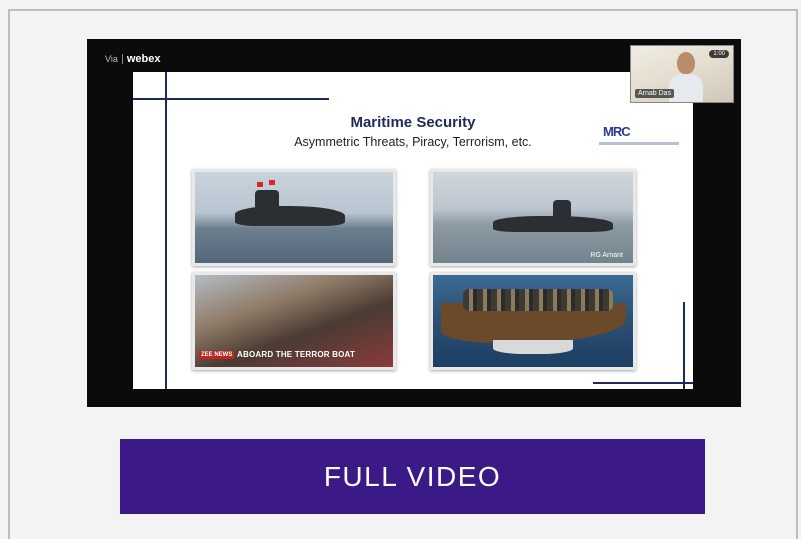  I want to click on pirates-photo, so click(533, 321).